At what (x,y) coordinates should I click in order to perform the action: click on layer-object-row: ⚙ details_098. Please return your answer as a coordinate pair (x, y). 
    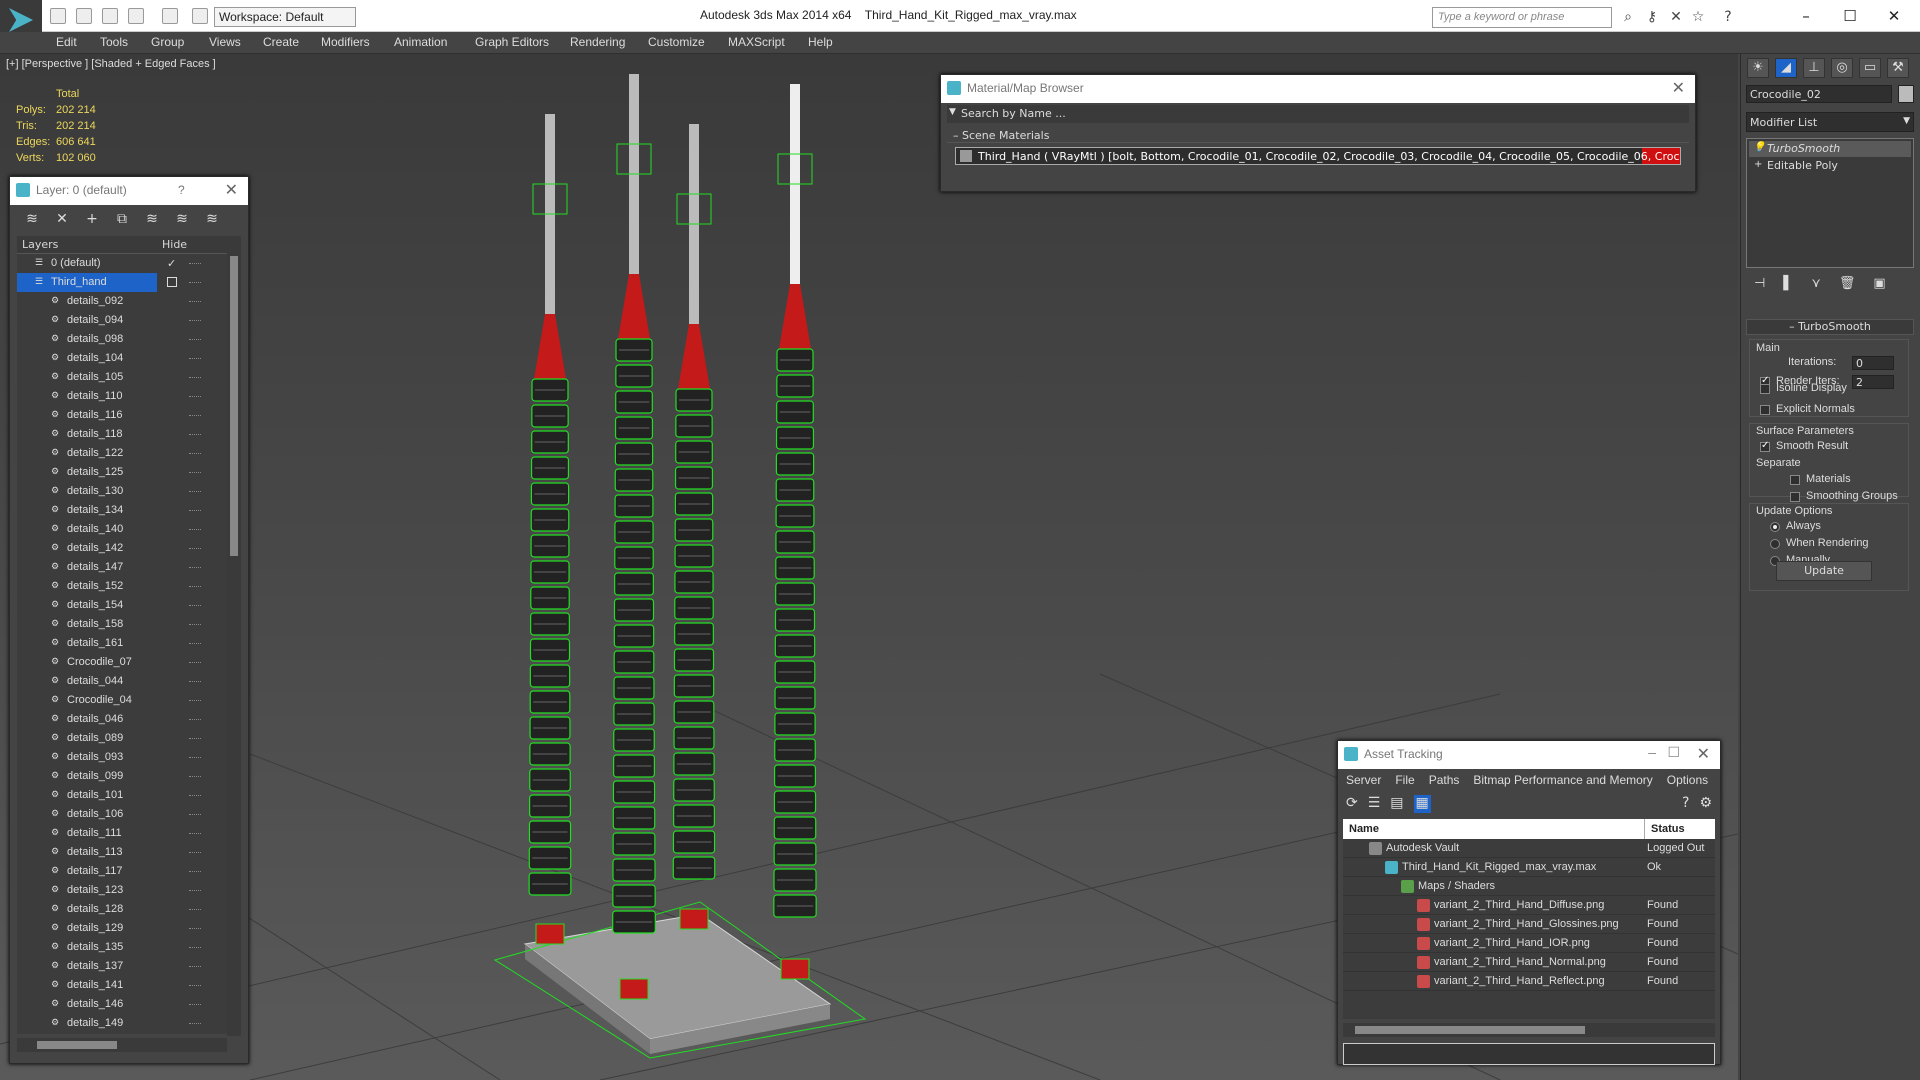
    Looking at the image, I should click on (122, 339).